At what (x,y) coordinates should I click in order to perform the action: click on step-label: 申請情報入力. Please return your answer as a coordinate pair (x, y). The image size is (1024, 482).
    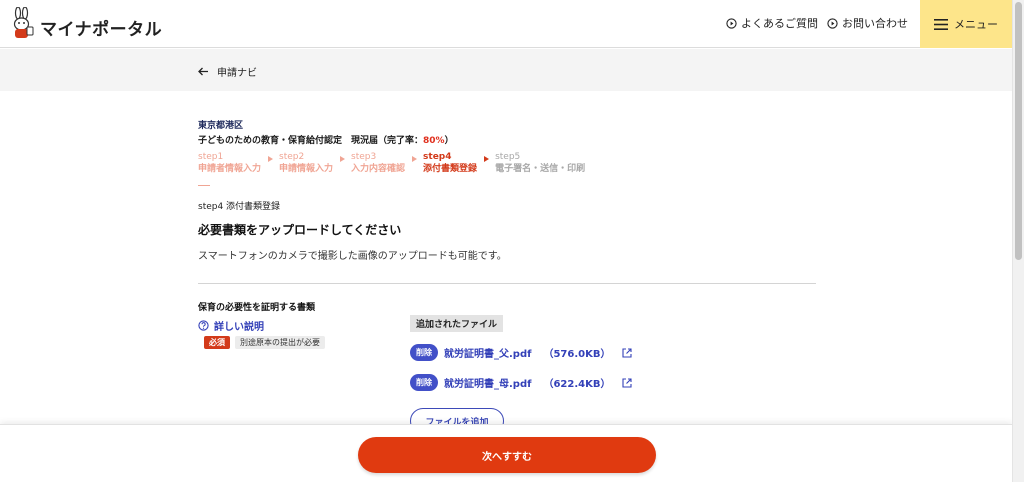
    Looking at the image, I should click on (306, 169).